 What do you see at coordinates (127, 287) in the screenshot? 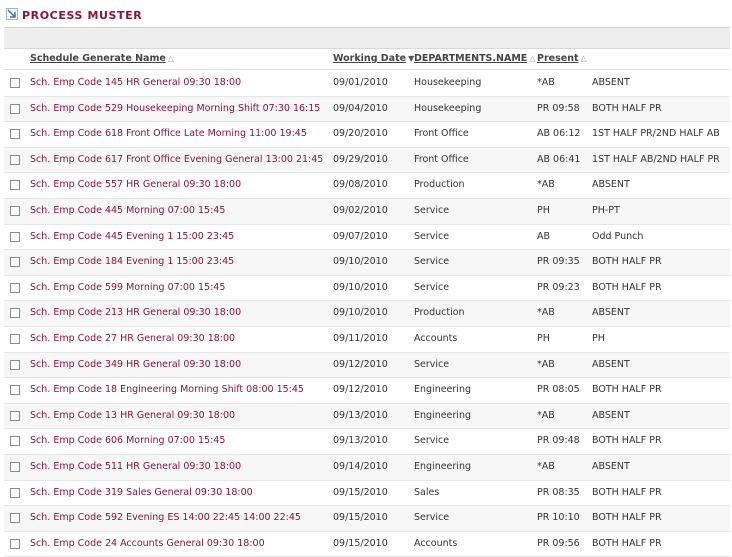
I see `schedule-name-link: Sch. Emp Code 599 Morning 07:00 15:45` at bounding box center [127, 287].